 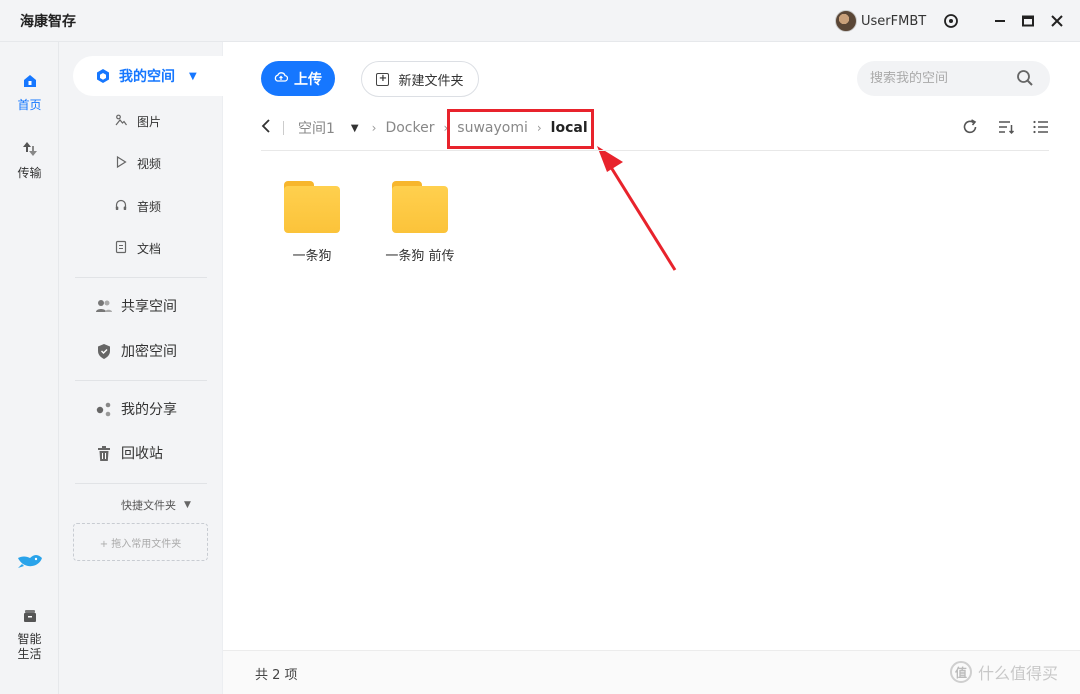 What do you see at coordinates (29, 81) in the screenshot?
I see `home-icon` at bounding box center [29, 81].